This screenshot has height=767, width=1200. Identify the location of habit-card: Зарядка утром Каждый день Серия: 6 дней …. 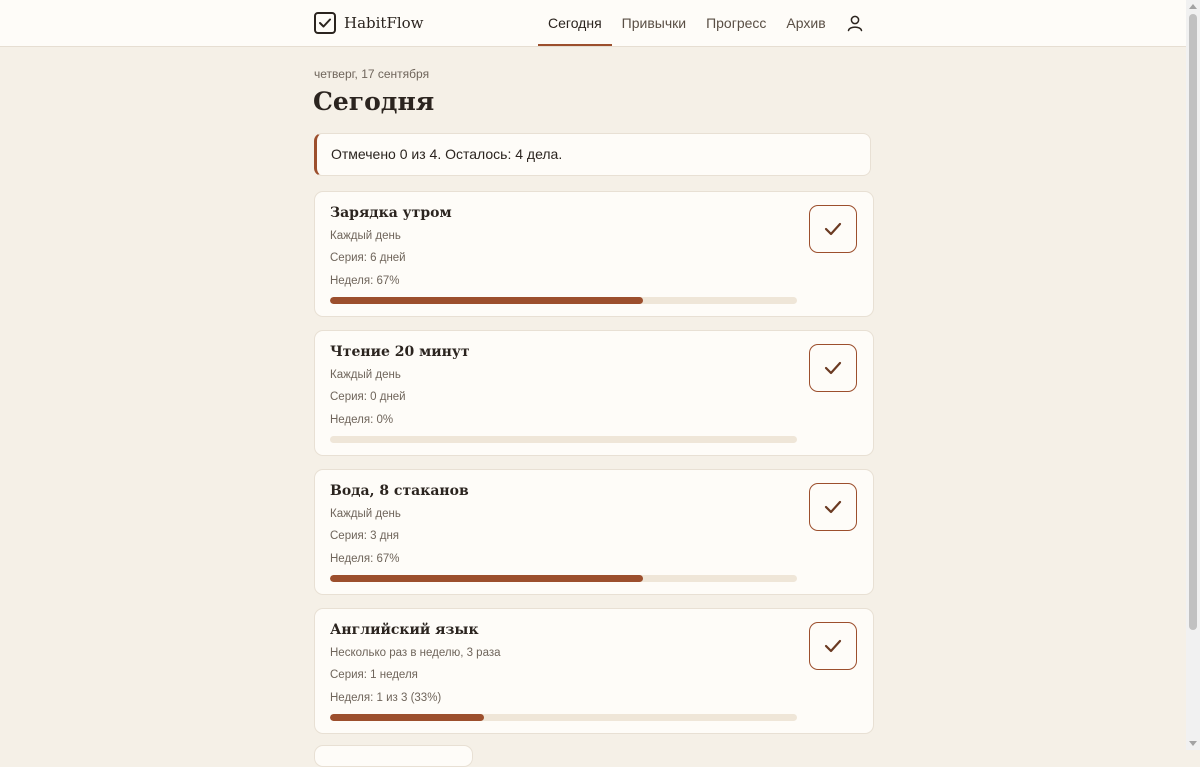
(594, 254).